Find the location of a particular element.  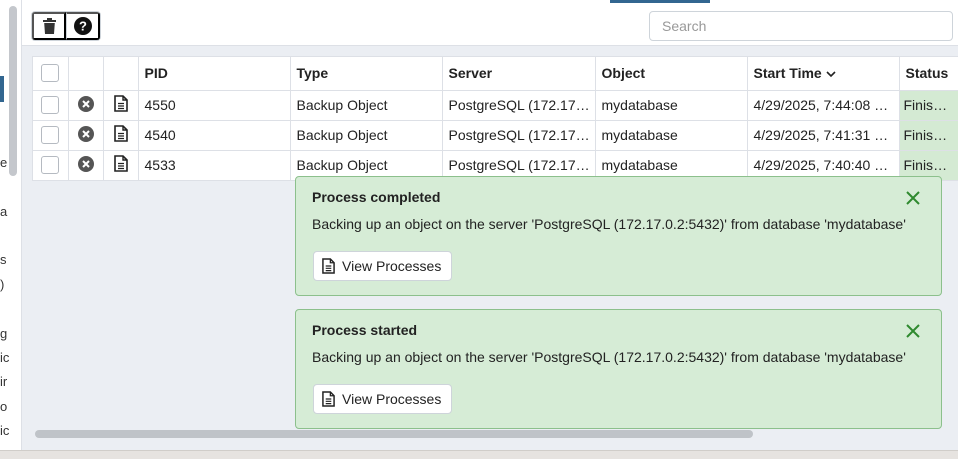

select-all-checkbox is located at coordinates (50, 73).